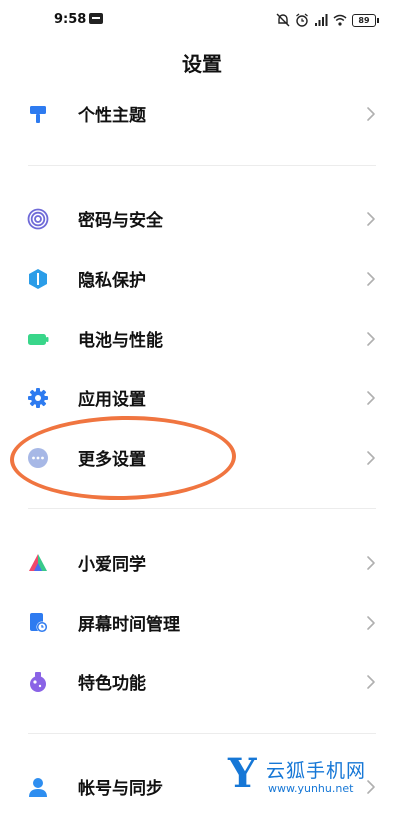 This screenshot has width=404, height=818. What do you see at coordinates (70, 19) in the screenshot?
I see `status-time: 9:58` at bounding box center [70, 19].